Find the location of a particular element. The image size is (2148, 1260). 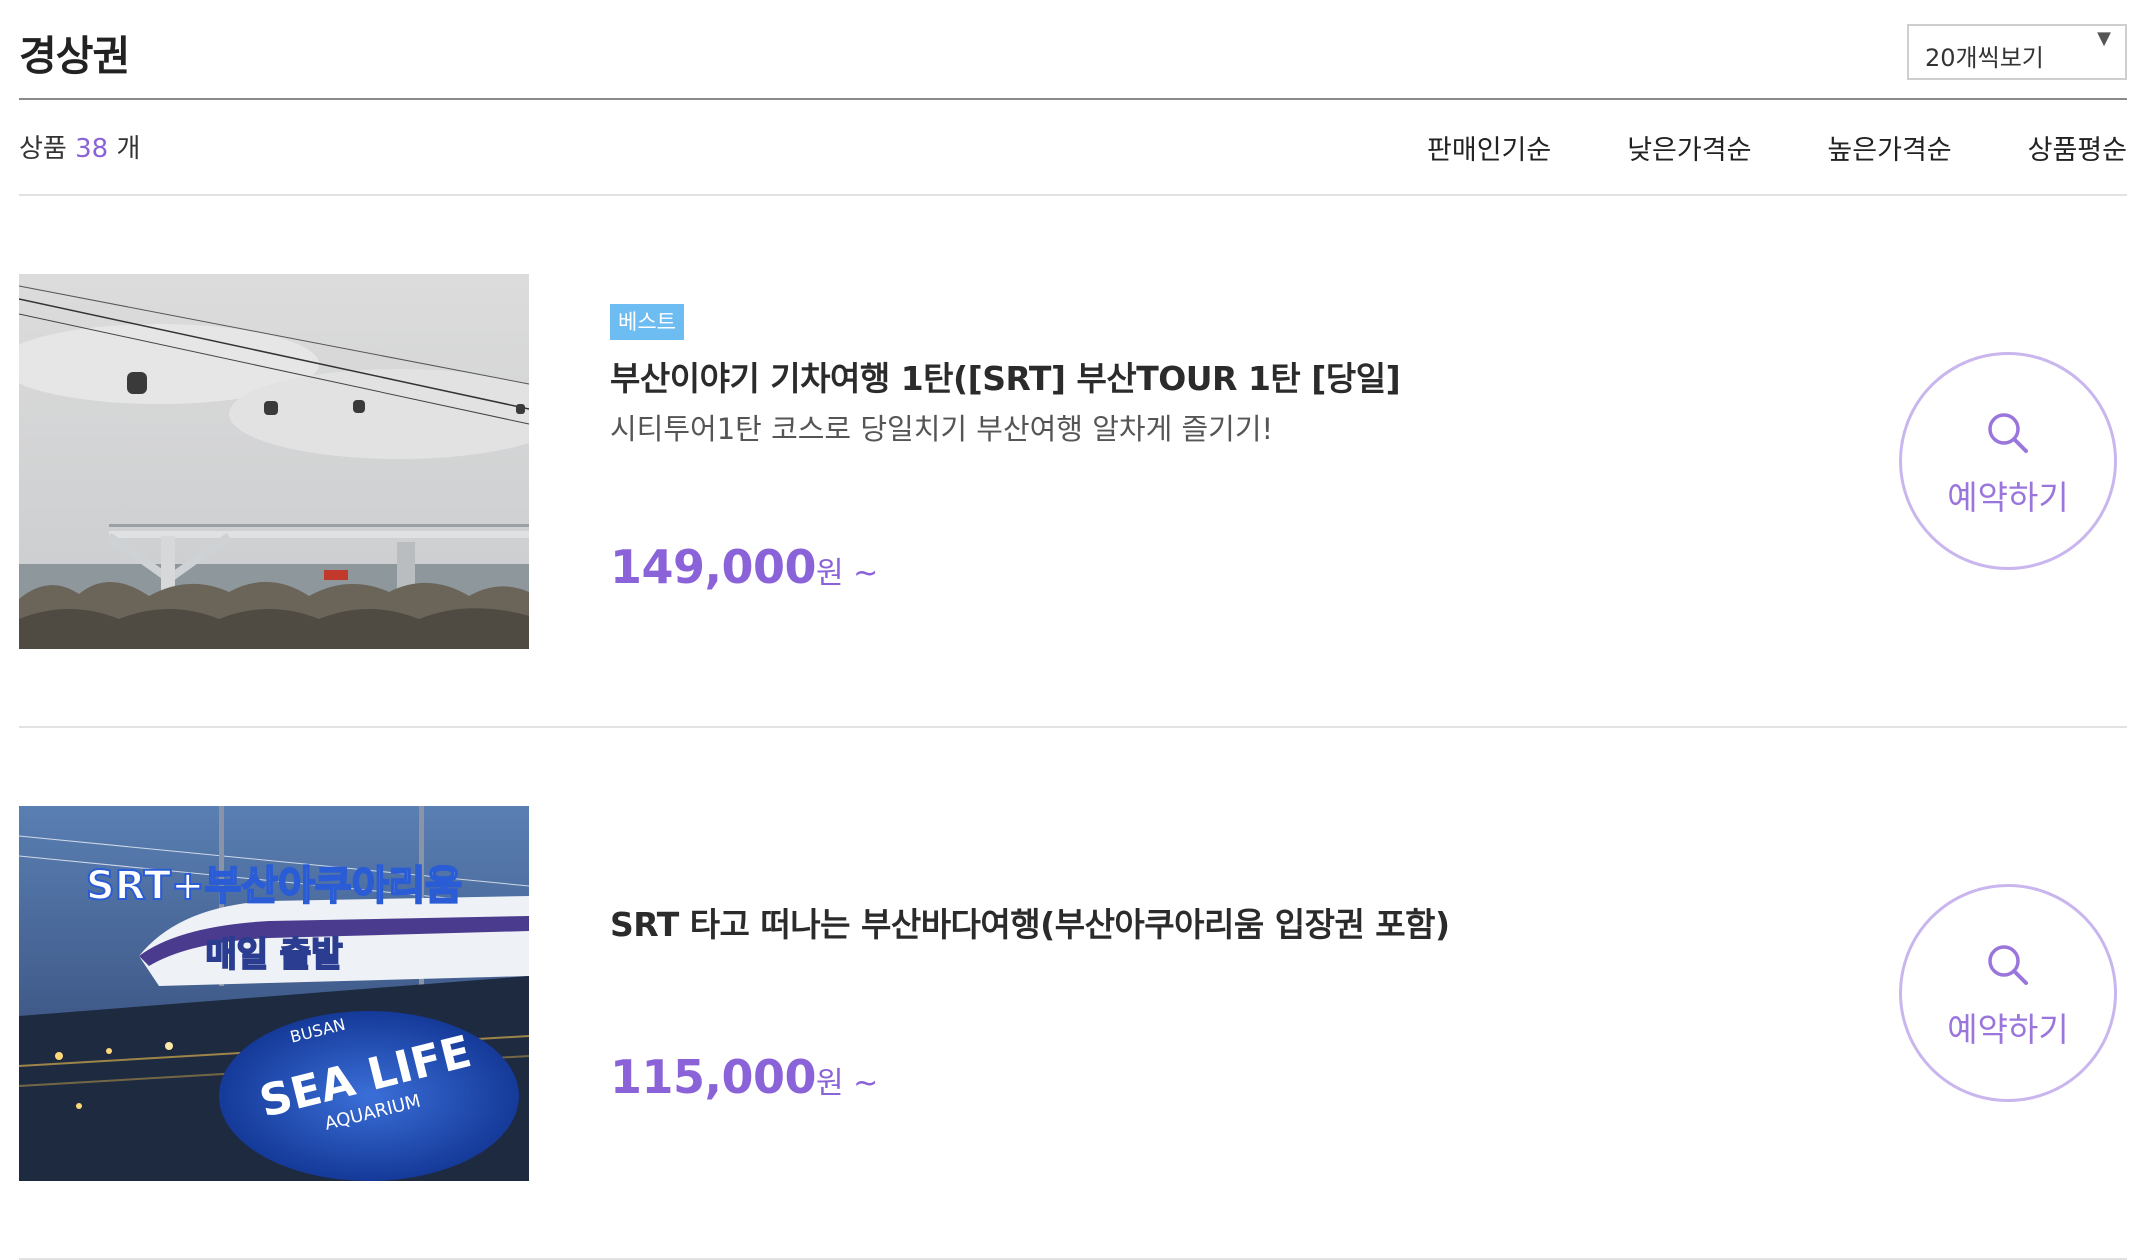

page-header: 경상권 20개씩보기 ▼ is located at coordinates (1073, 50).